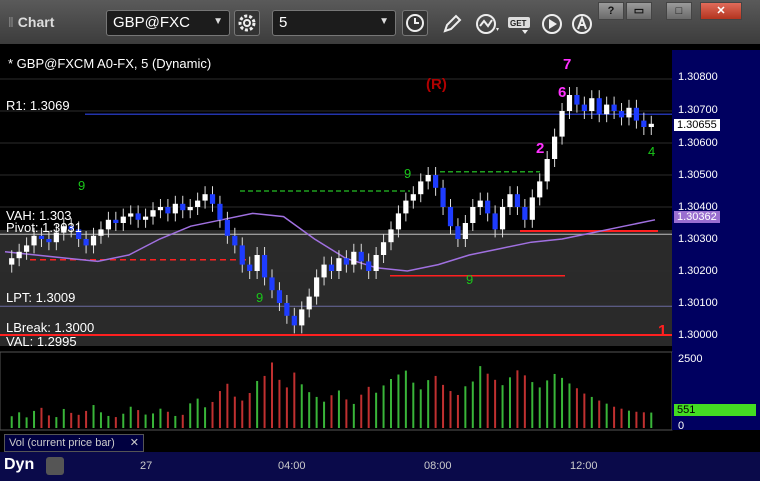  What do you see at coordinates (698, 335) in the screenshot?
I see `price-tick: 1.30000` at bounding box center [698, 335].